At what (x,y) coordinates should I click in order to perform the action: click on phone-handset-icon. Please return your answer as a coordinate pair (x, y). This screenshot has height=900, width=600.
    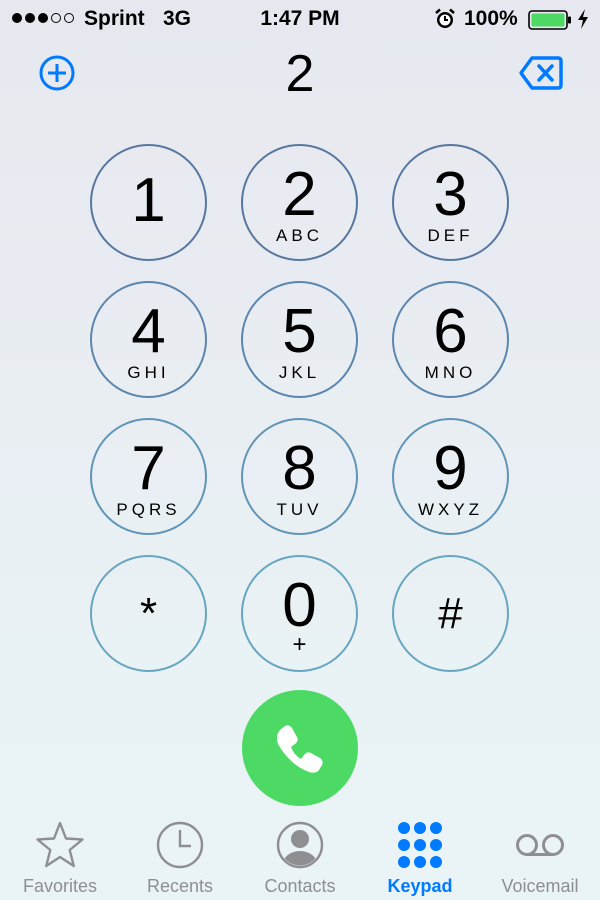
    Looking at the image, I should click on (299, 749).